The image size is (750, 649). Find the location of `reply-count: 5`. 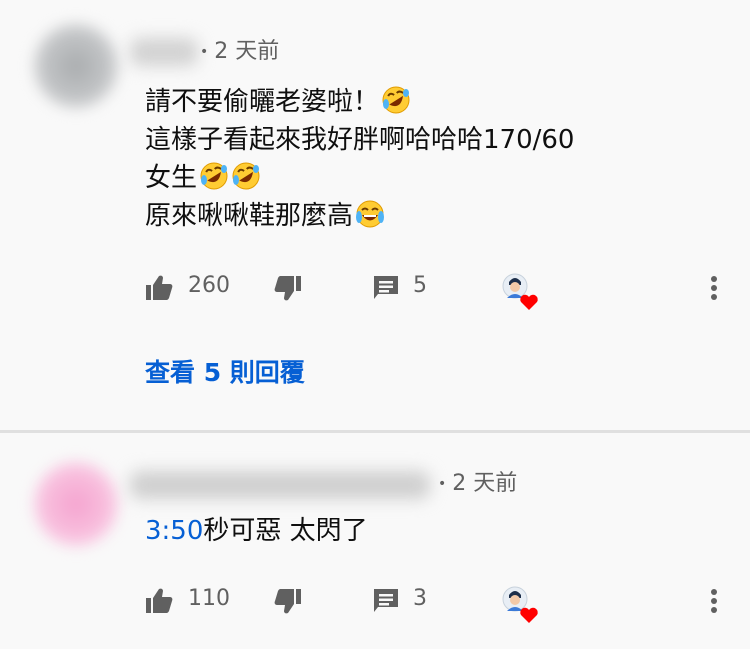

reply-count: 5 is located at coordinates (420, 285).